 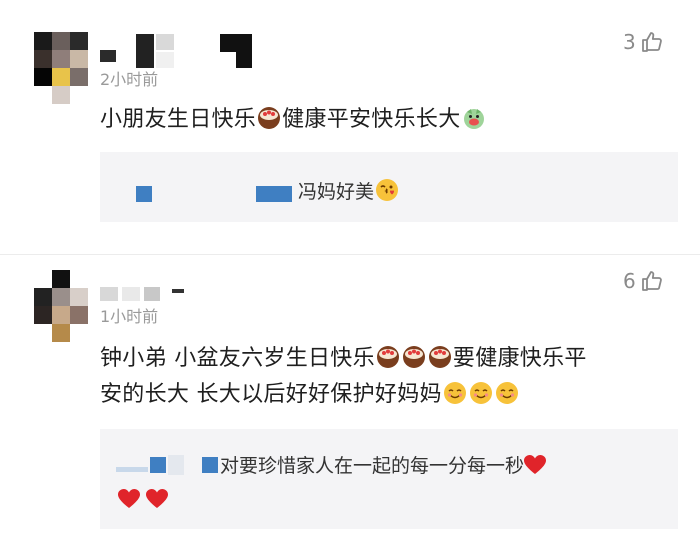 What do you see at coordinates (343, 376) in the screenshot?
I see `comment-text: 钟小弟 小盆友六岁生日快乐 要健康快乐平 安的长大 长大以后好好保护好妈妈` at bounding box center [343, 376].